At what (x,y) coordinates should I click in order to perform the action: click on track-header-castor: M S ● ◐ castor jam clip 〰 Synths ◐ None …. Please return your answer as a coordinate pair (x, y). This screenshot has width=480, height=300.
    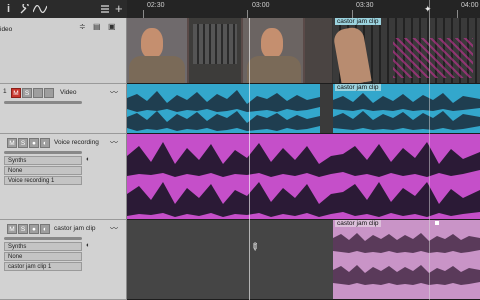
    Looking at the image, I should click on (63, 260).